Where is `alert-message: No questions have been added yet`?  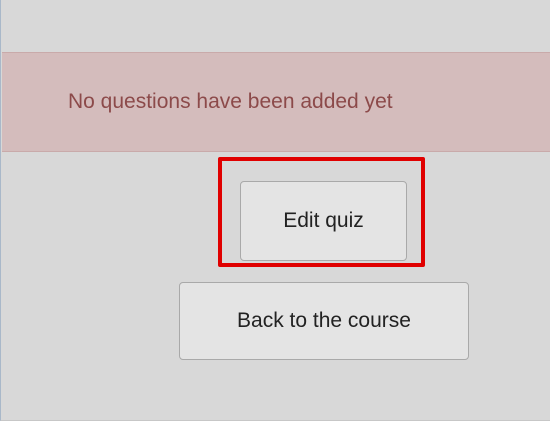 alert-message: No questions have been added yet is located at coordinates (230, 101).